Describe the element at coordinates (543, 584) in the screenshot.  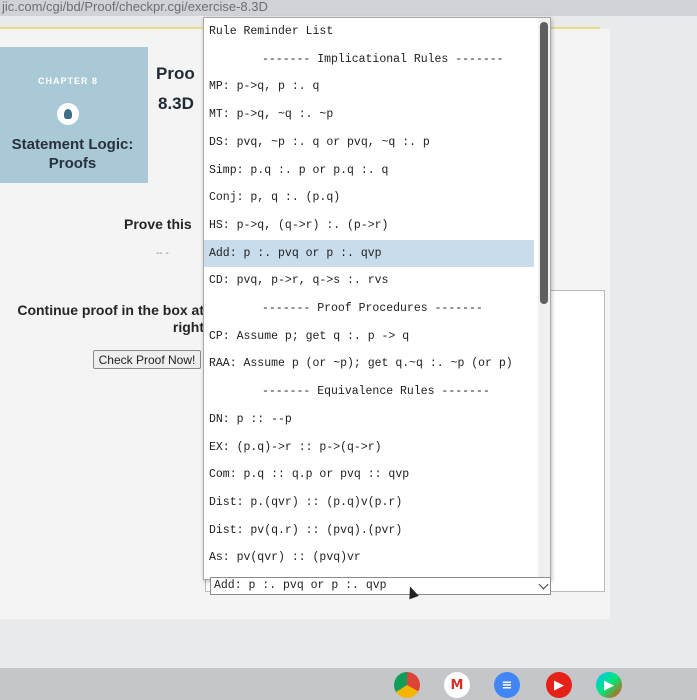
I see `chevron-down-icon` at that location.